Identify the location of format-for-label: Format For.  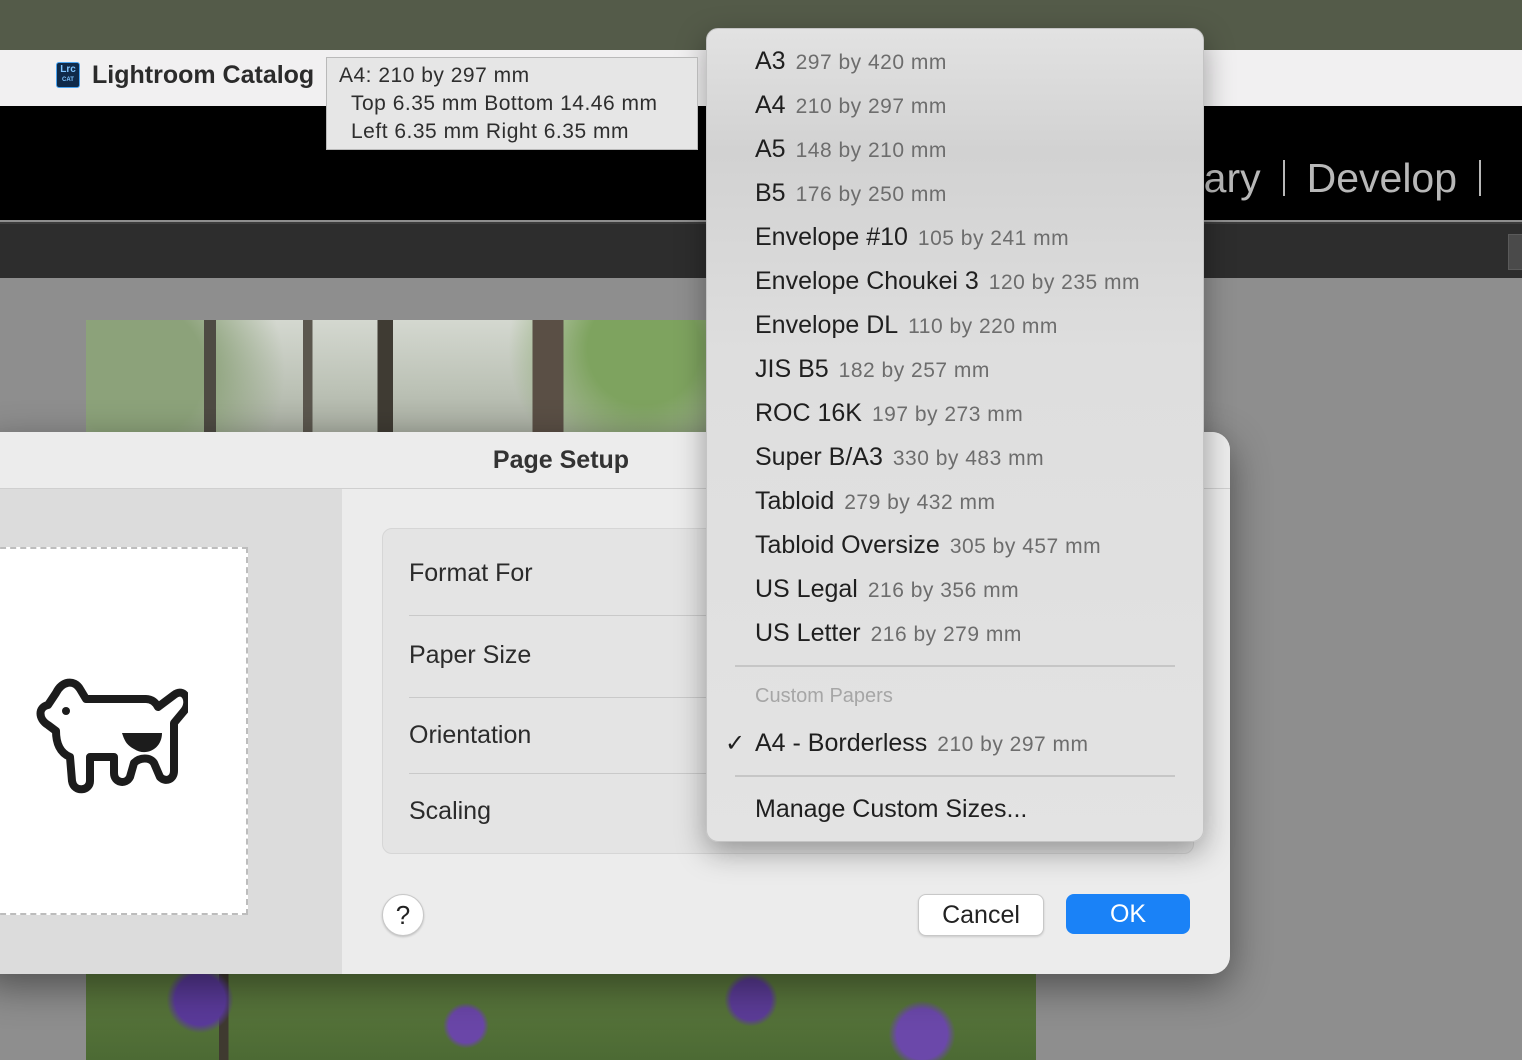
(471, 573).